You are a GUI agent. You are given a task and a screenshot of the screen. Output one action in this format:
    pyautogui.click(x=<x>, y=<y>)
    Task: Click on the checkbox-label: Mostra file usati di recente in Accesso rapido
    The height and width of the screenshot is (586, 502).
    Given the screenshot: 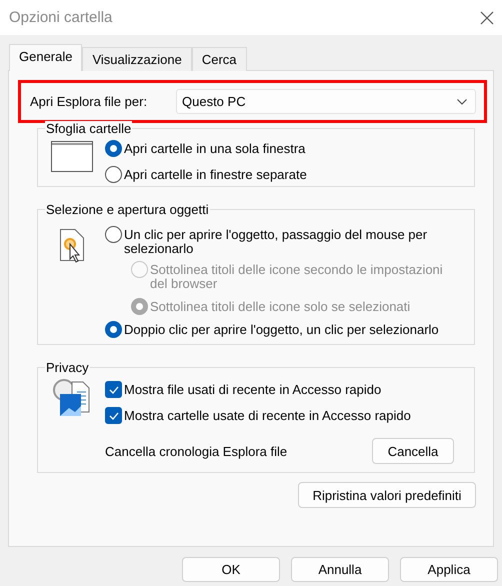 What is the action you would take?
    pyautogui.click(x=253, y=389)
    